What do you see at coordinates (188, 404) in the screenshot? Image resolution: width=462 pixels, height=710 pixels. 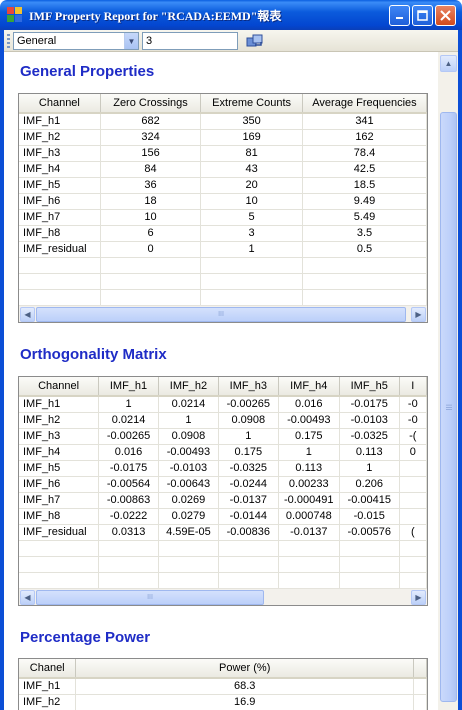 I see `table-cell: 0.0214` at bounding box center [188, 404].